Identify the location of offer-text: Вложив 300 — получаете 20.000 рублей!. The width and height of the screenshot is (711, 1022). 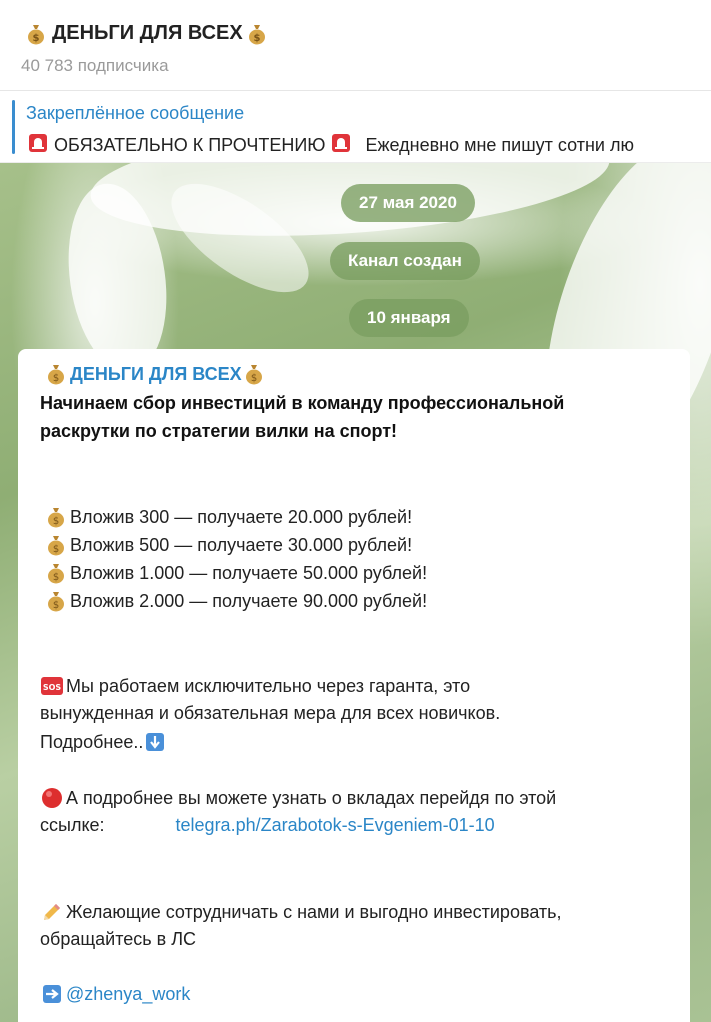
(241, 516).